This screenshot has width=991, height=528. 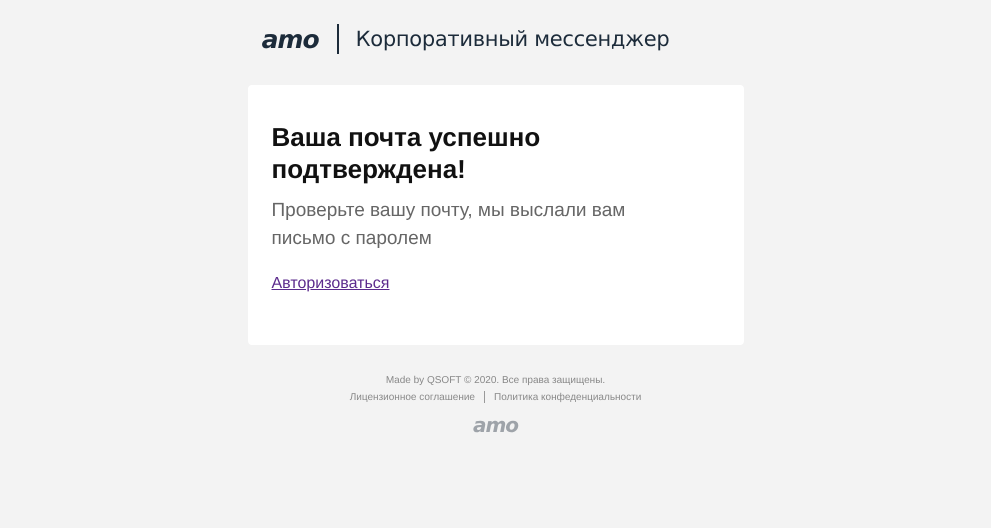 What do you see at coordinates (412, 397) in the screenshot?
I see `footer-link: Лицензионное соглашение` at bounding box center [412, 397].